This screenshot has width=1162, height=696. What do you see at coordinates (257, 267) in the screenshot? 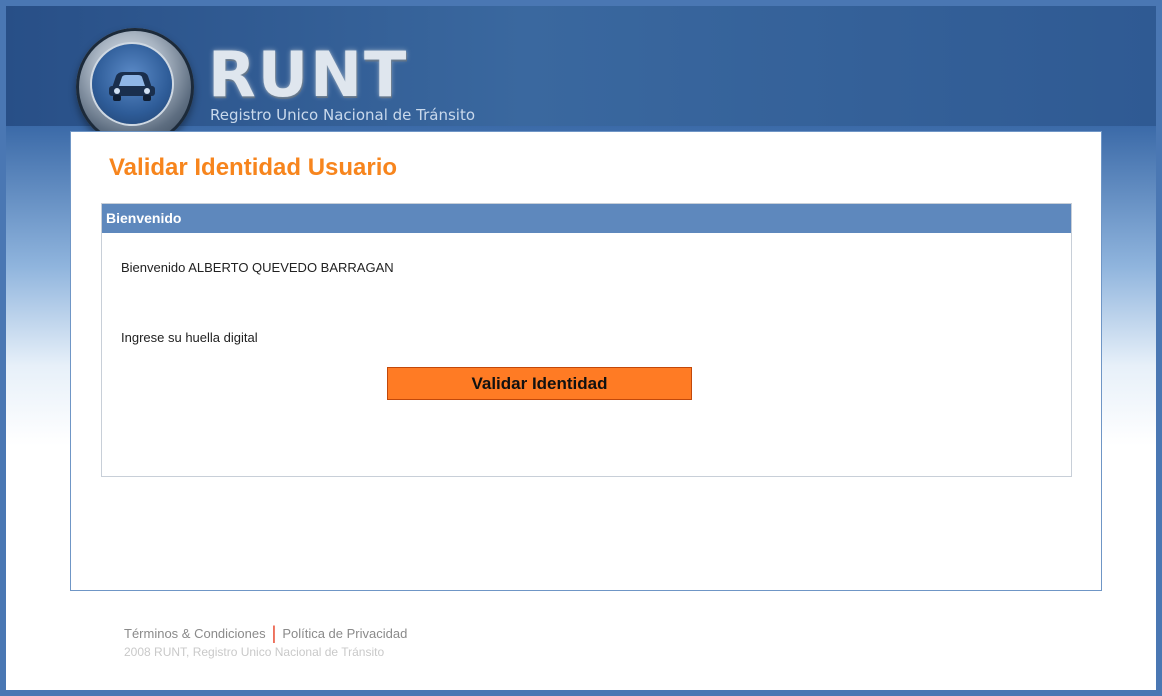
I see `welcome-text: Bienvenido ALBERTO QUEVEDO BARRAGAN` at bounding box center [257, 267].